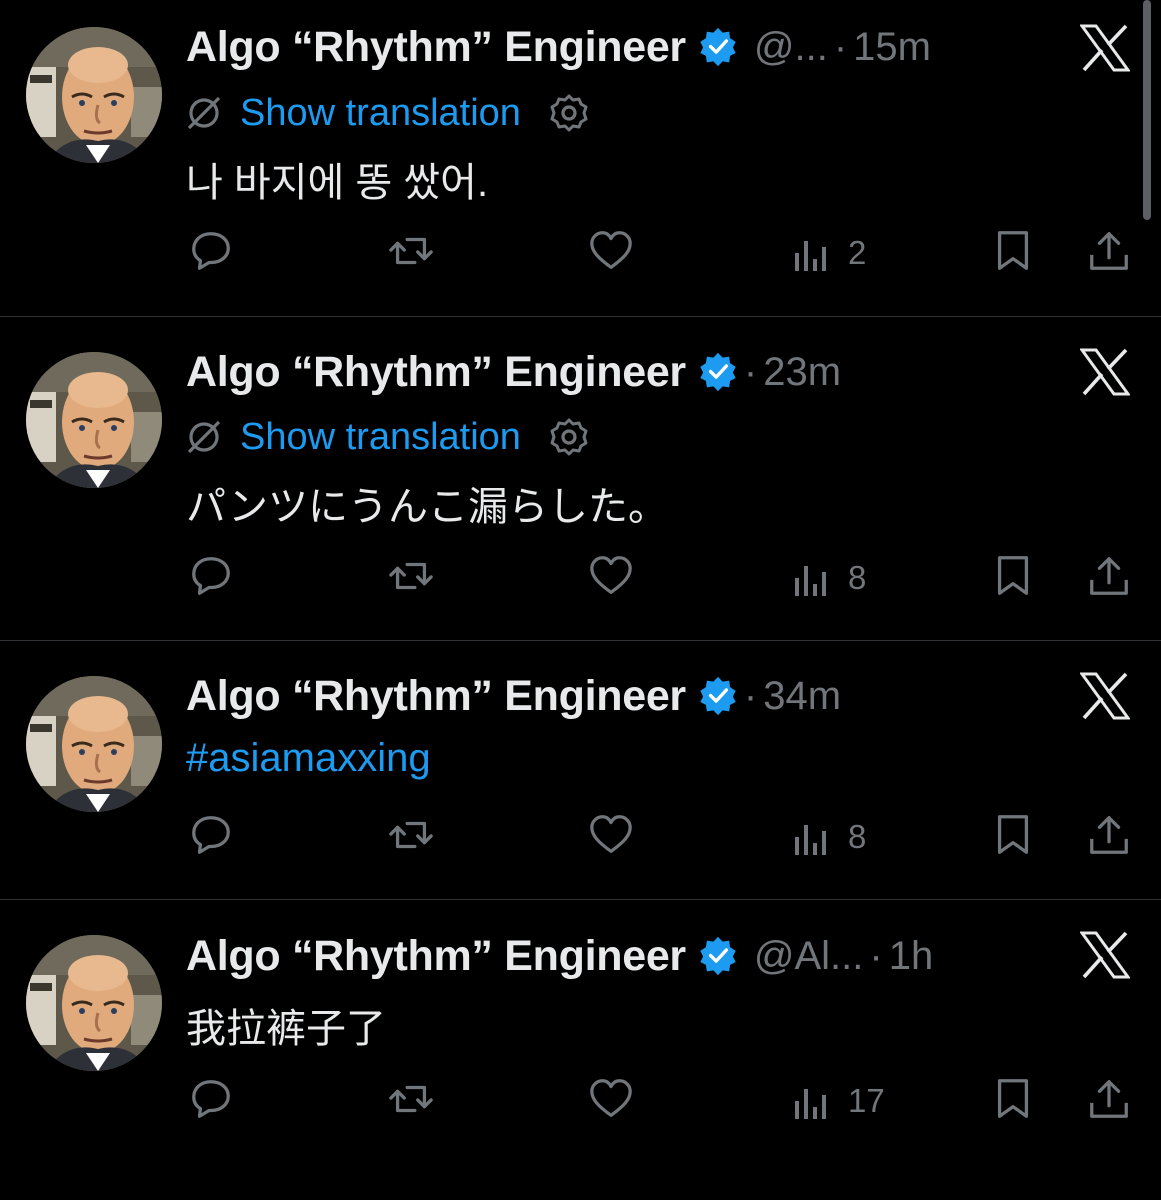 The height and width of the screenshot is (1200, 1161). Describe the element at coordinates (286, 1029) in the screenshot. I see `tweet-text: 我拉裤子了` at that location.